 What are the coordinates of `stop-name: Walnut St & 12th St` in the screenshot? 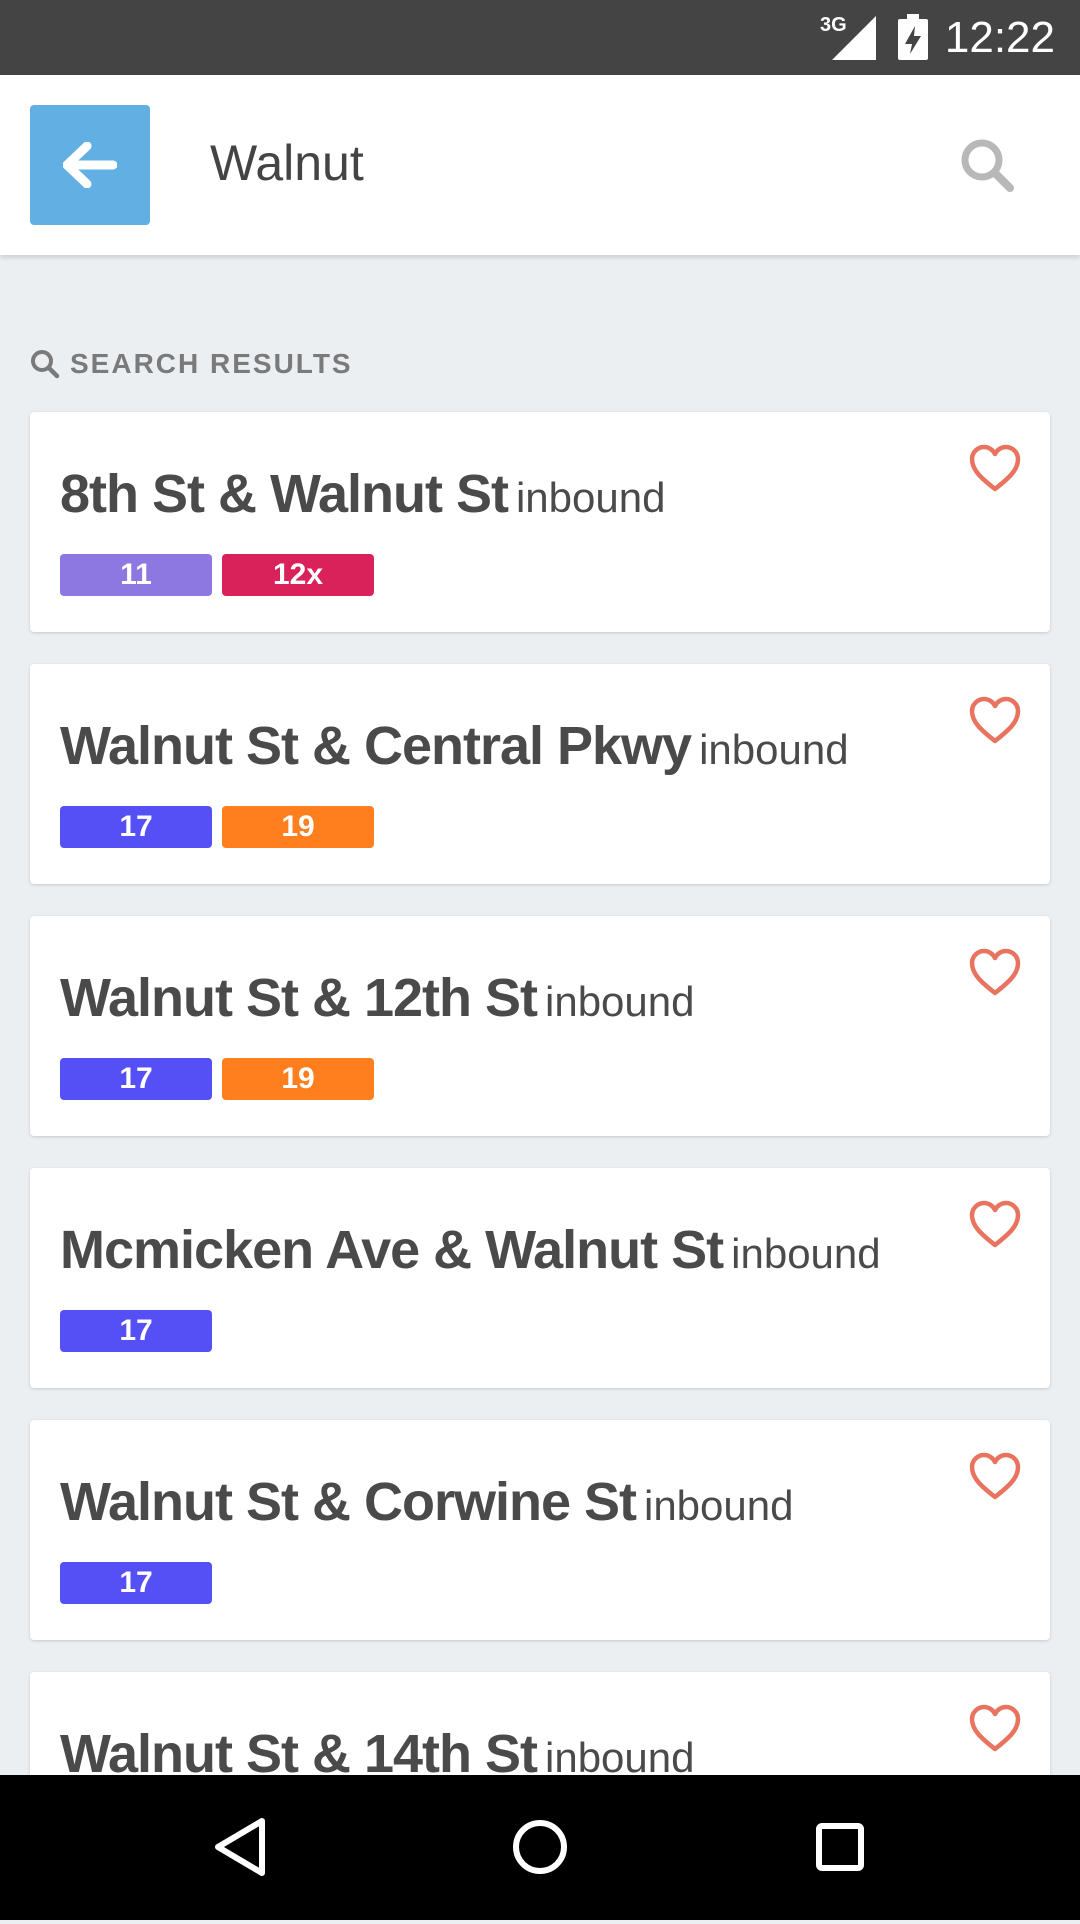 It's located at (299, 998).